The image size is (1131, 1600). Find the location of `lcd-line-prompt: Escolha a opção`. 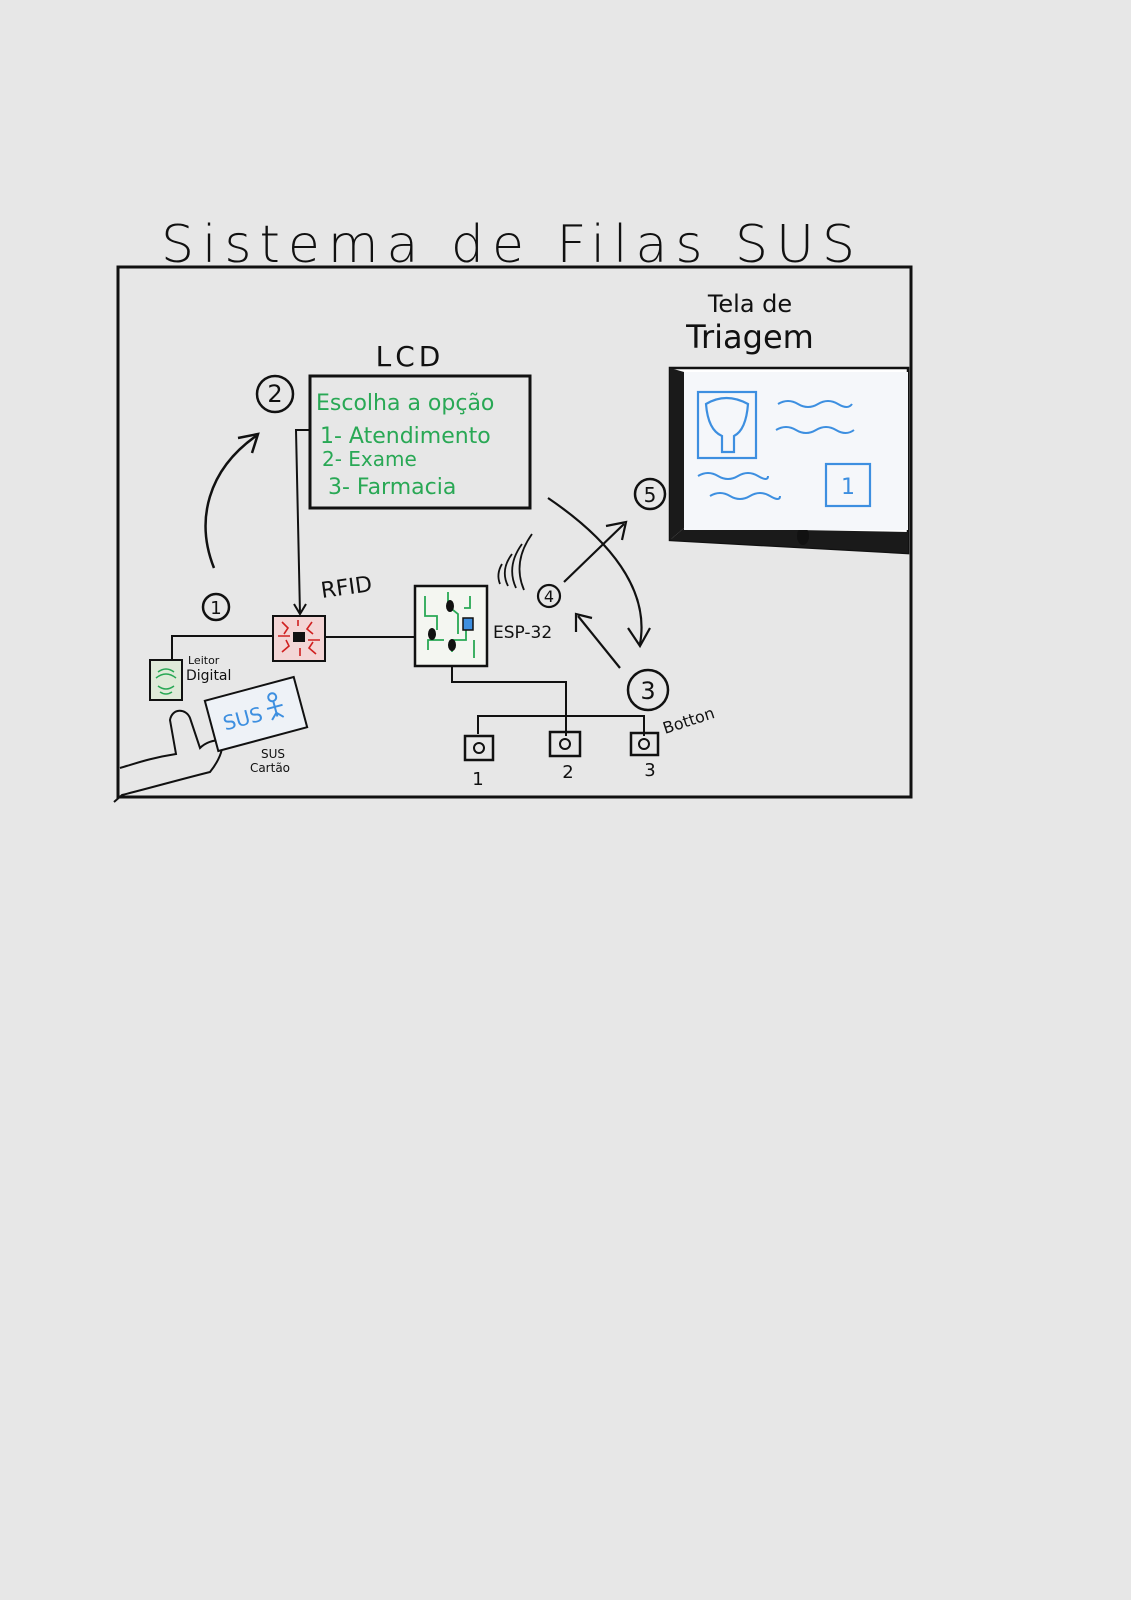

lcd-line-prompt: Escolha a opção is located at coordinates (405, 403).